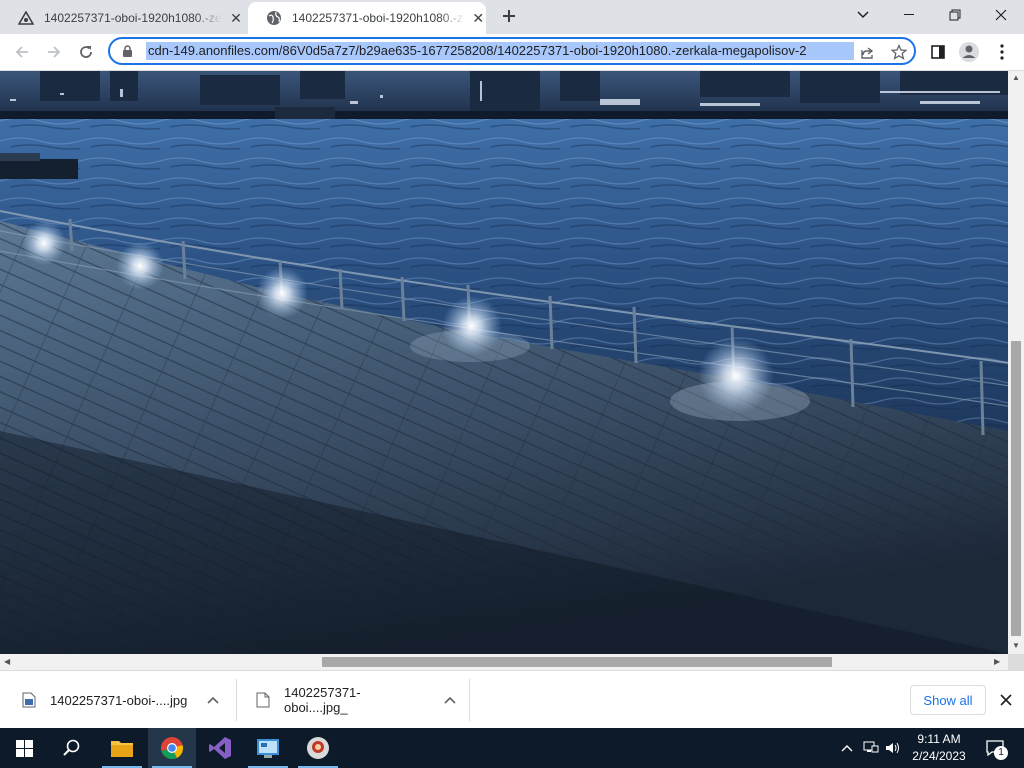 This screenshot has width=1024, height=768. I want to click on restore-icon, so click(955, 15).